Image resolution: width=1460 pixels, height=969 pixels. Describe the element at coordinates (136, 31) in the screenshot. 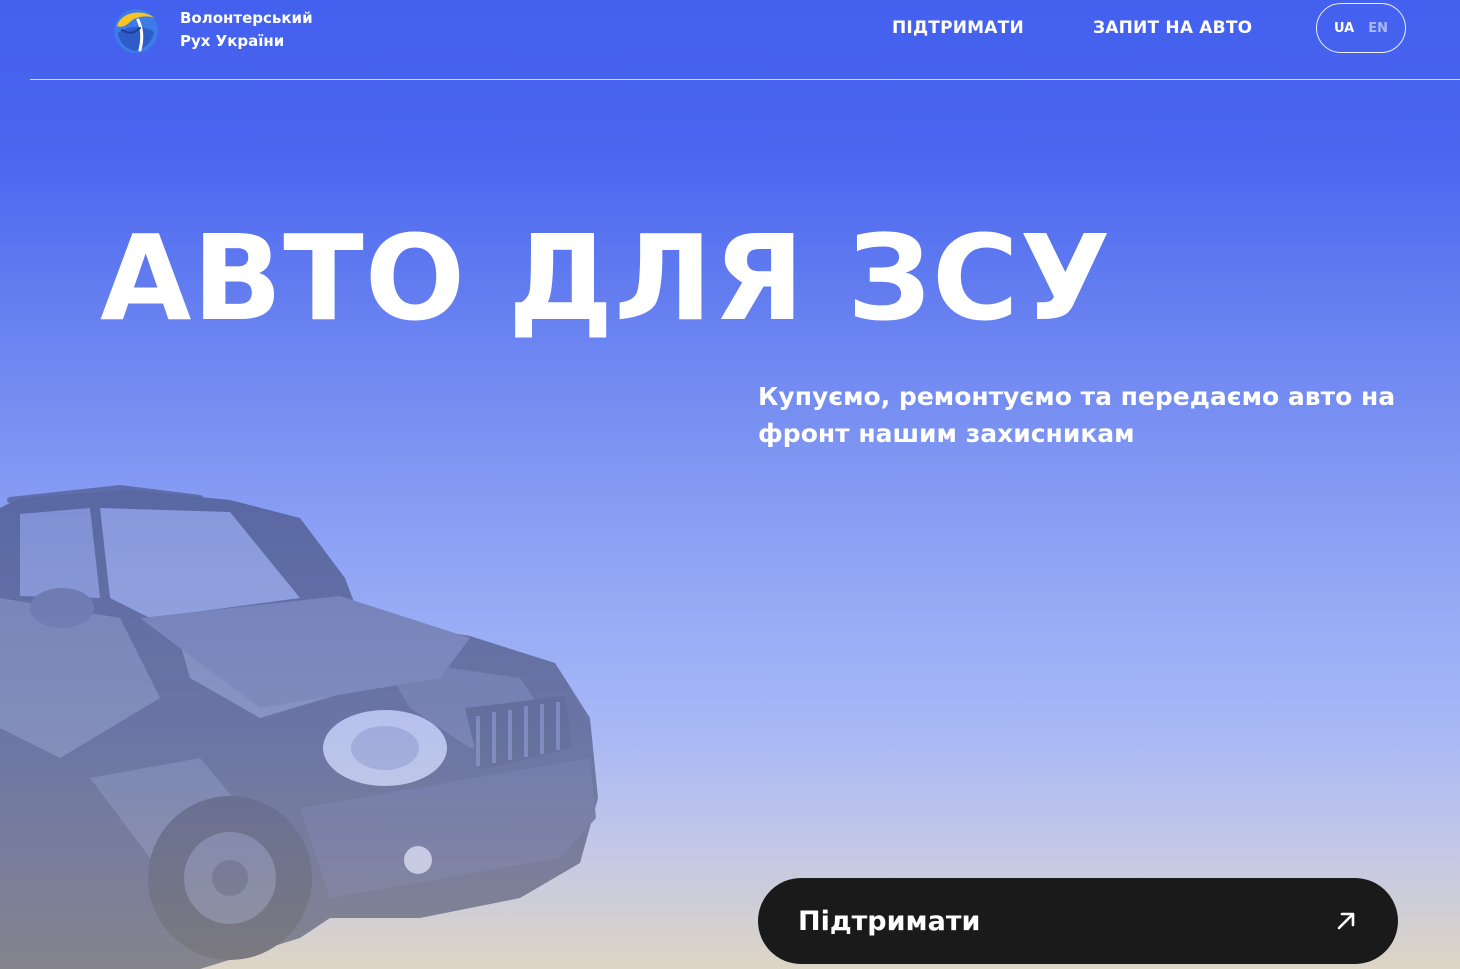

I see `ukraine-movement-logo-icon` at that location.